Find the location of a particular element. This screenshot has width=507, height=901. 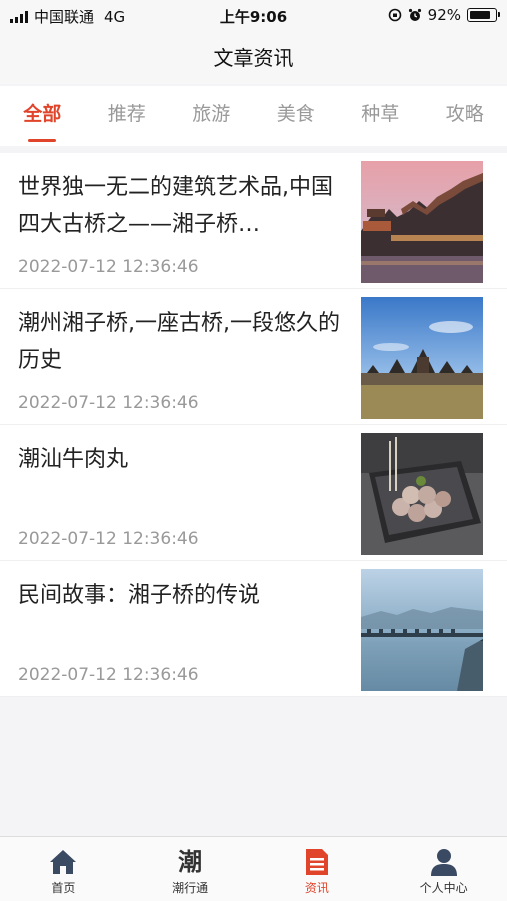

tabbar-news: 资讯 is located at coordinates (317, 869).